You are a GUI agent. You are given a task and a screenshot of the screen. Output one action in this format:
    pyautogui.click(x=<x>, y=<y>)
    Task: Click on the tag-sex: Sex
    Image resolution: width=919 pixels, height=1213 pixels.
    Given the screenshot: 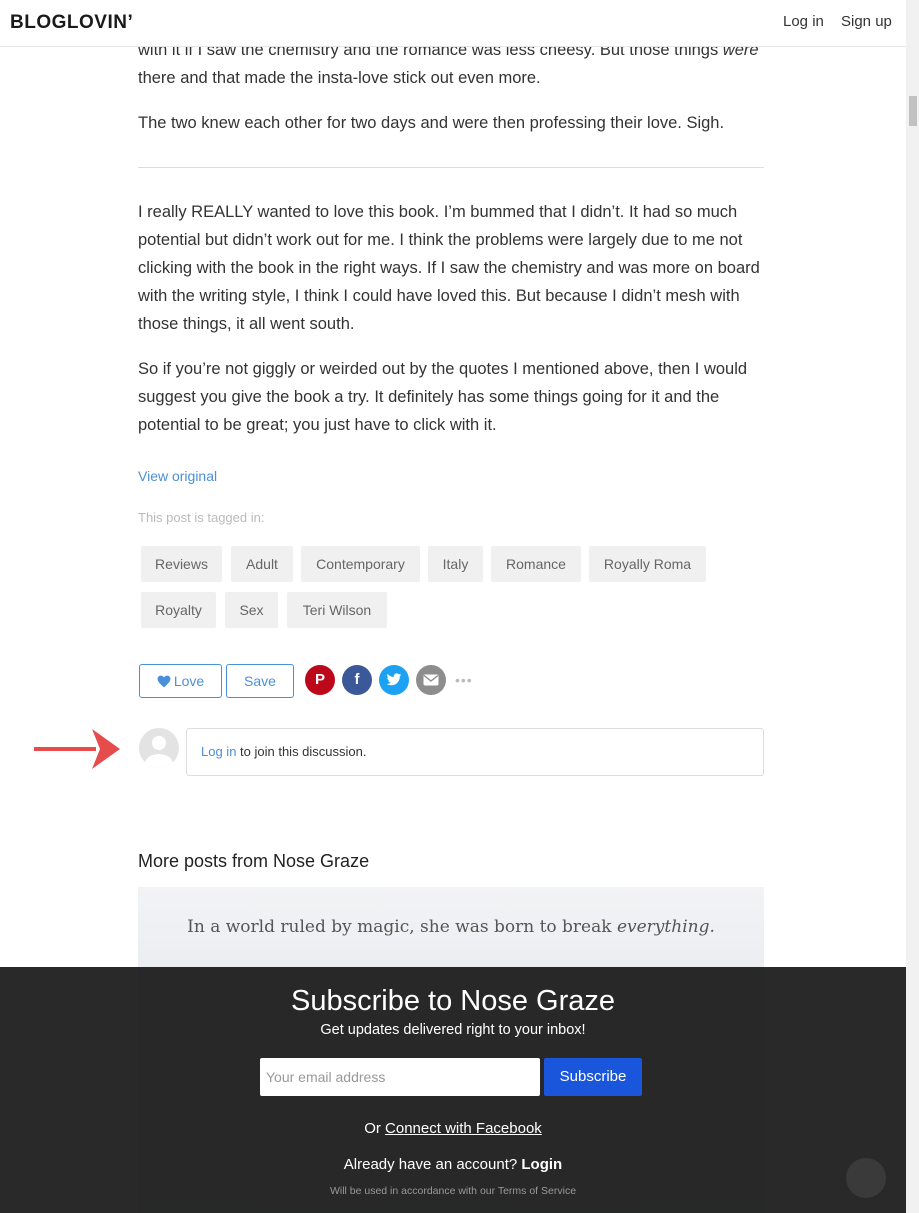 What is the action you would take?
    pyautogui.click(x=251, y=610)
    